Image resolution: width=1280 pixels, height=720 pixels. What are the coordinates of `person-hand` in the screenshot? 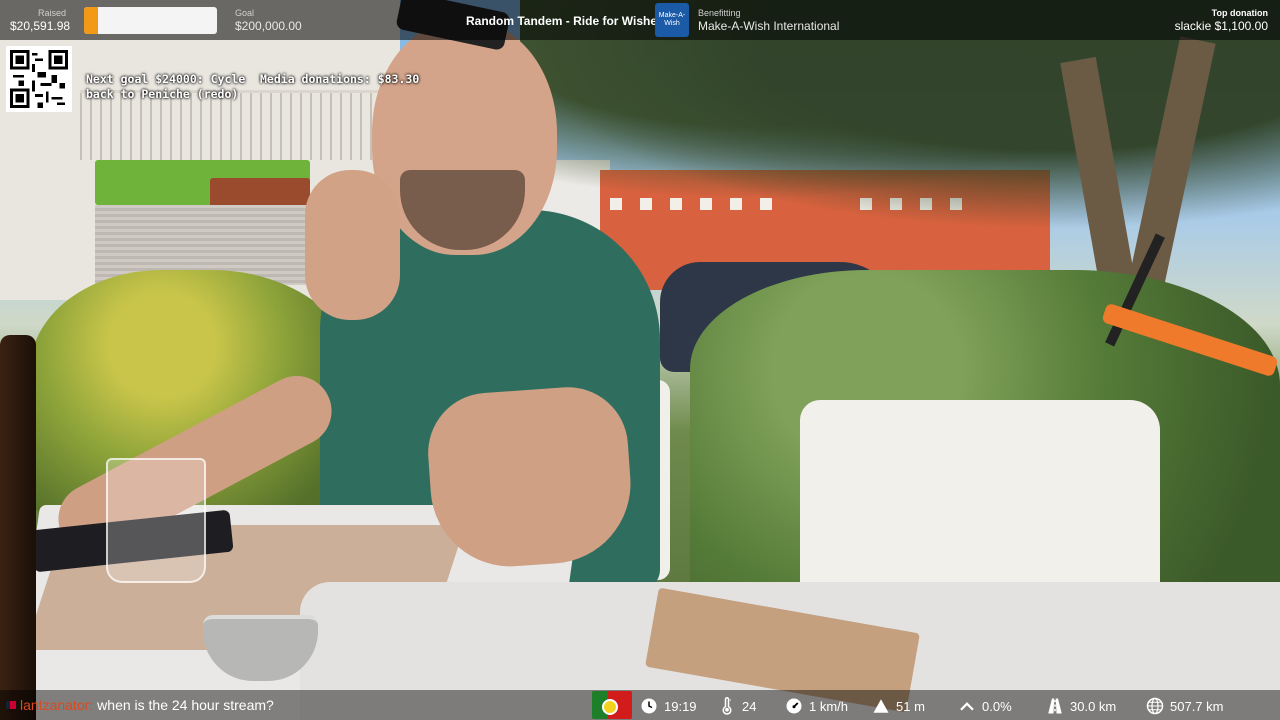 It's located at (352, 245).